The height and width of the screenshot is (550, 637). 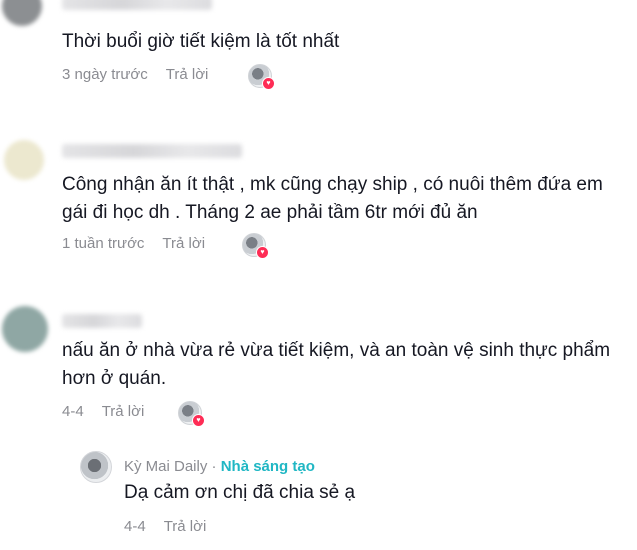 I want to click on reply-time: 4-4, so click(x=135, y=526).